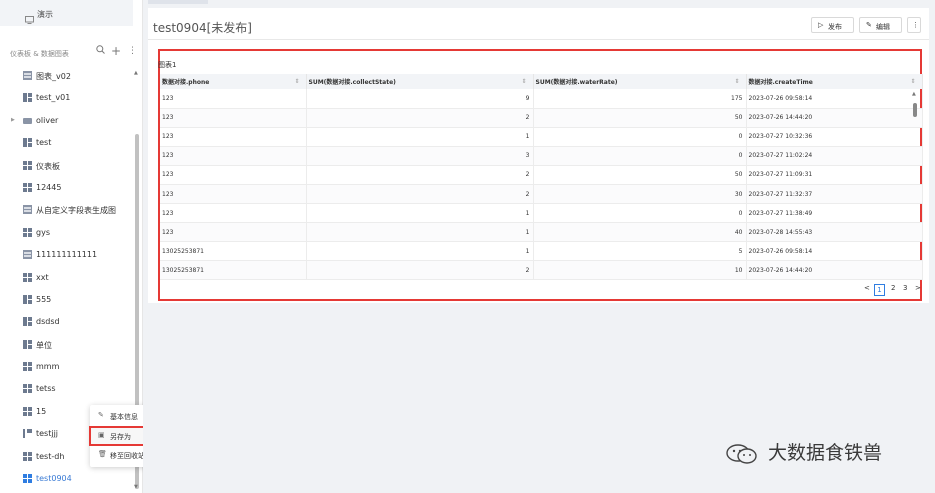 This screenshot has height=493, width=935. I want to click on tree-item: test, so click(68, 143).